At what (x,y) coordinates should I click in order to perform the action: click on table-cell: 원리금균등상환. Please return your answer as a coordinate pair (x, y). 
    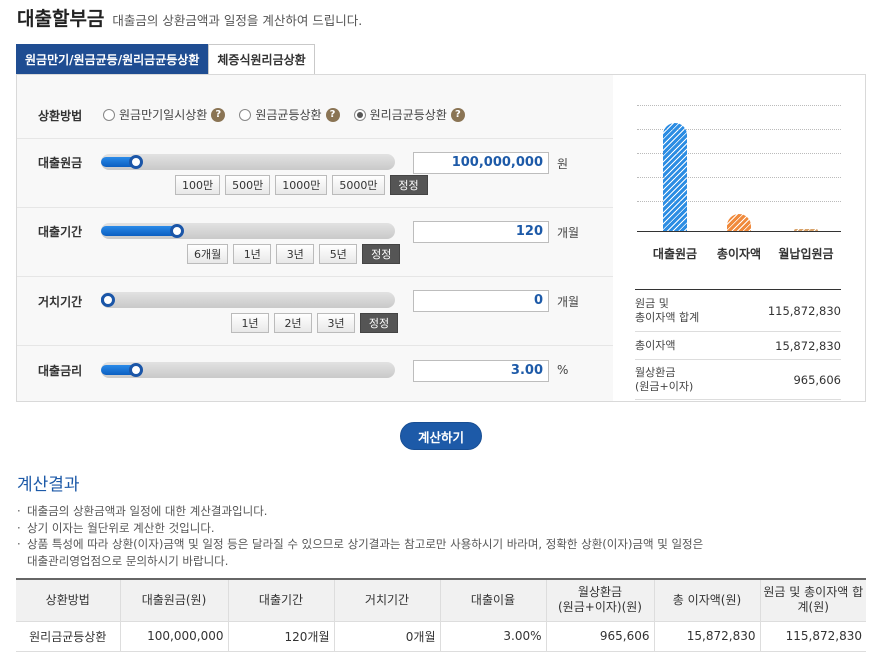
    Looking at the image, I should click on (68, 636).